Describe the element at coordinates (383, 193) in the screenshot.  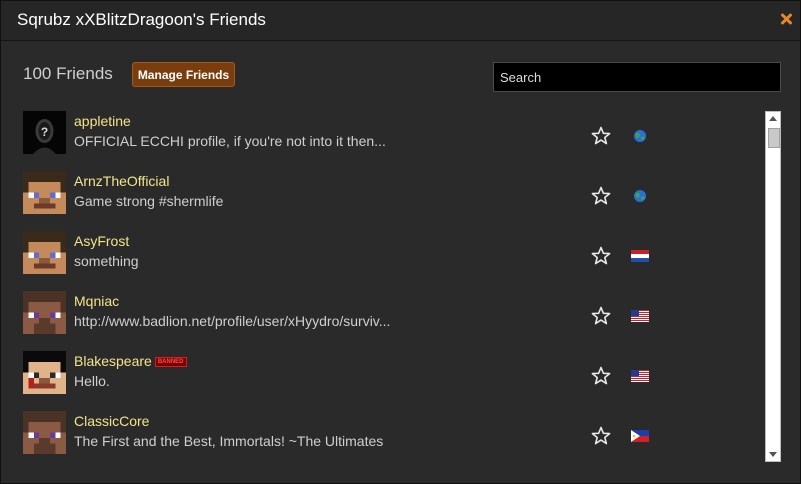
I see `friend-row: ArnzTheOfficial Game strong #shermlife` at that location.